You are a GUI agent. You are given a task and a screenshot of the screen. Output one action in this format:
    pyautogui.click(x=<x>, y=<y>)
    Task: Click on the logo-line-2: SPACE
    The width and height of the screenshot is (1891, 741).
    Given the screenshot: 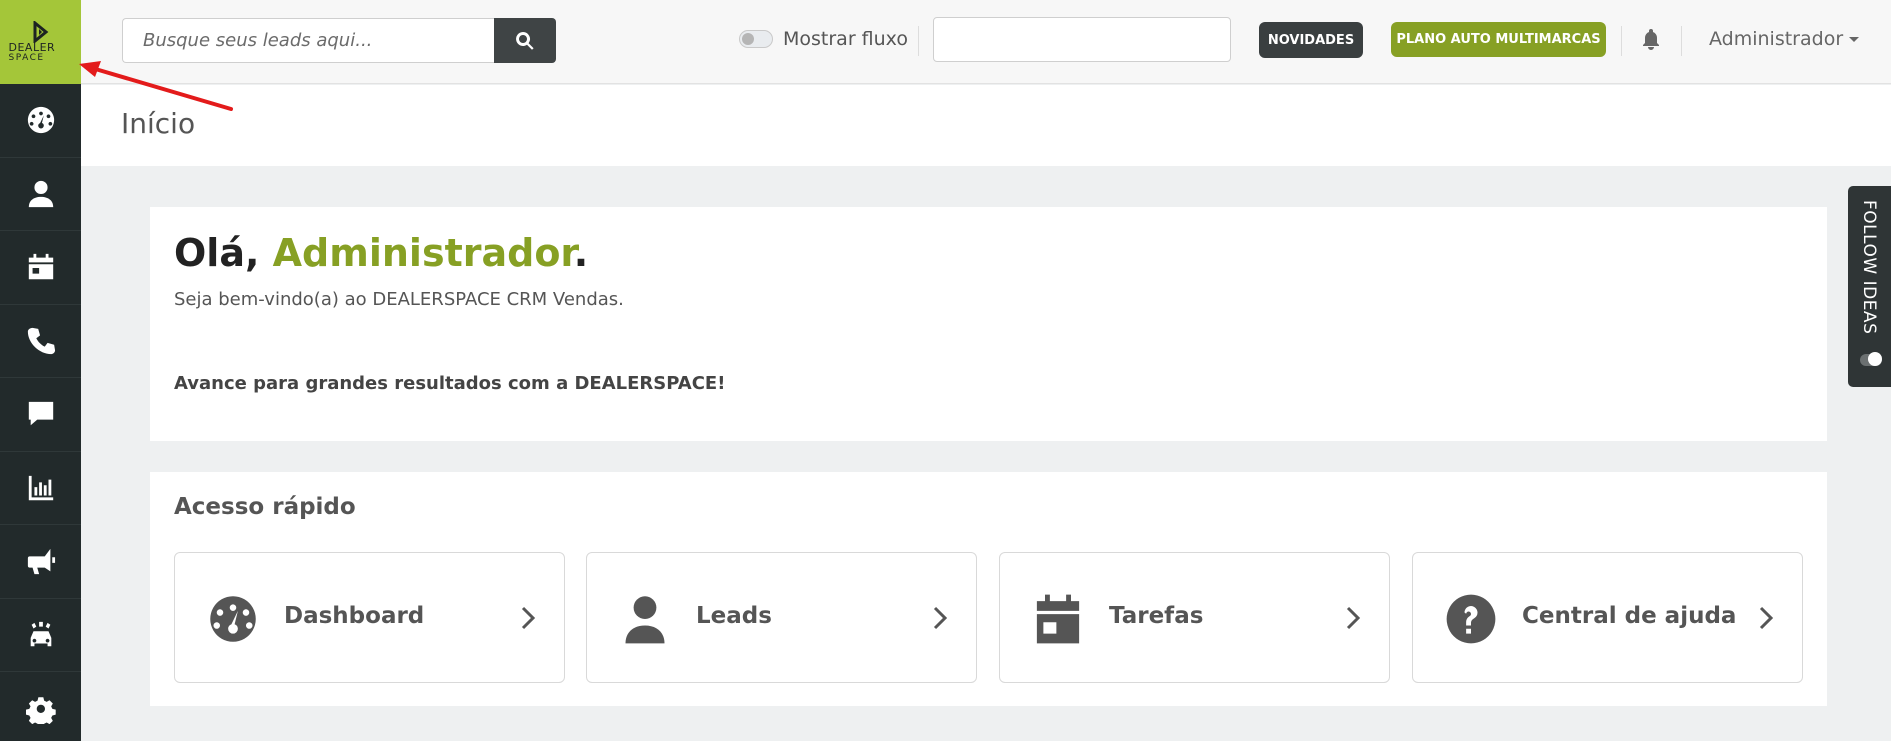 What is the action you would take?
    pyautogui.click(x=26, y=58)
    